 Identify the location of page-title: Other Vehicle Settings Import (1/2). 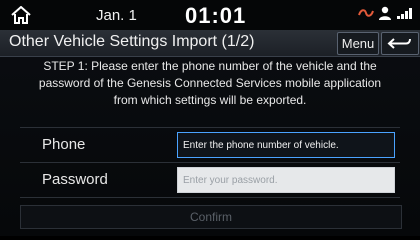
(132, 41).